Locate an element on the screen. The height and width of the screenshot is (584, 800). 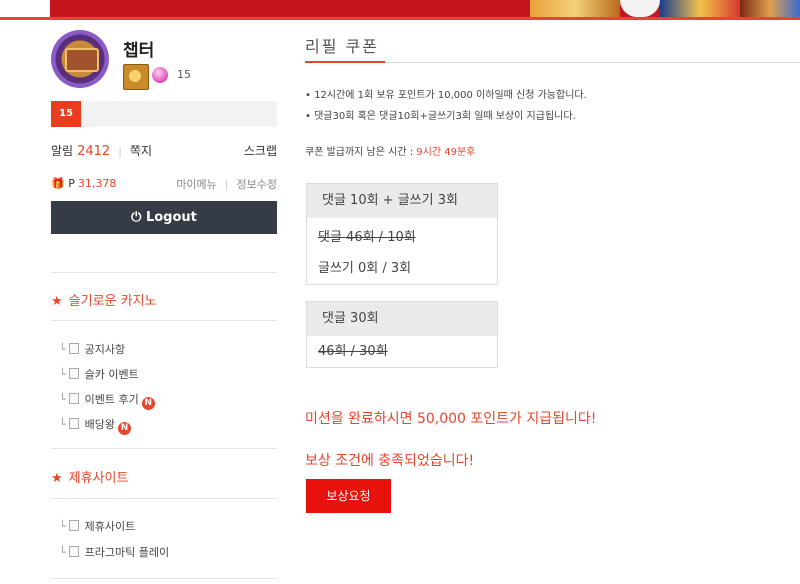
category-title: 제휴사이트 is located at coordinates (98, 478).